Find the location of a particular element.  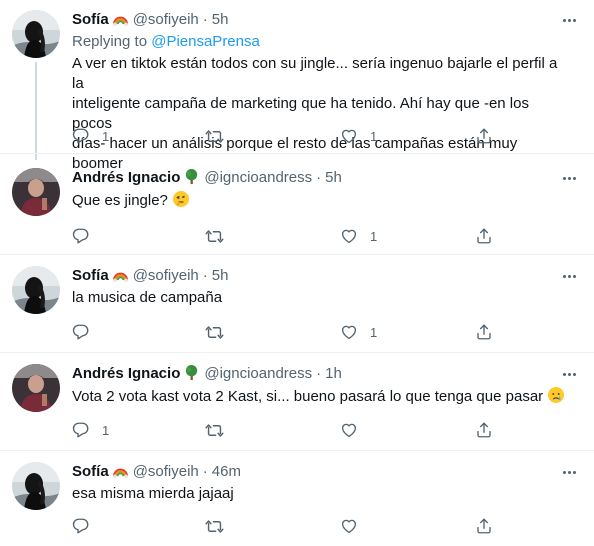

thinking-face-icon is located at coordinates (181, 202).